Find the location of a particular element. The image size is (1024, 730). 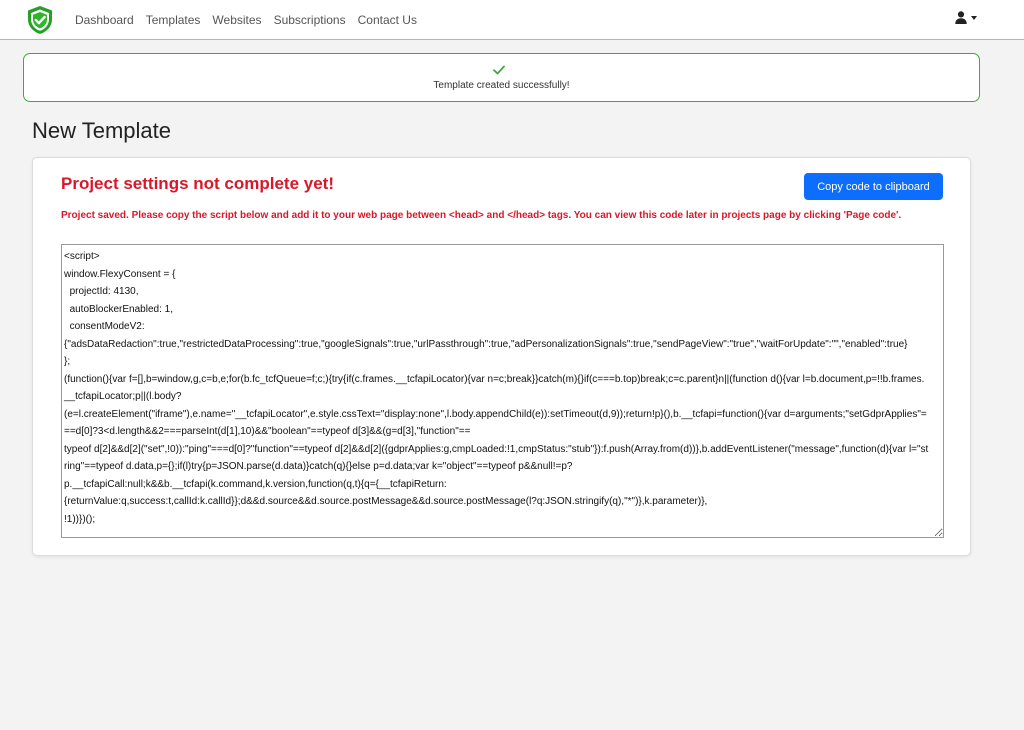

user-menu-toggle is located at coordinates (966, 17).